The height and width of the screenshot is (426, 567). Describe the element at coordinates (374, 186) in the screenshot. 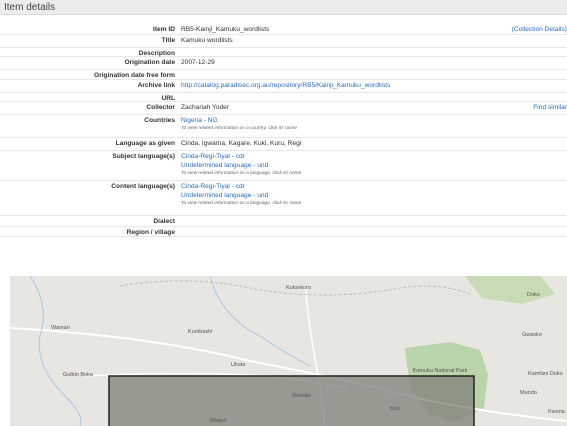

I see `content-language-link: Cinda-Regi-Tiyal - cdr` at that location.